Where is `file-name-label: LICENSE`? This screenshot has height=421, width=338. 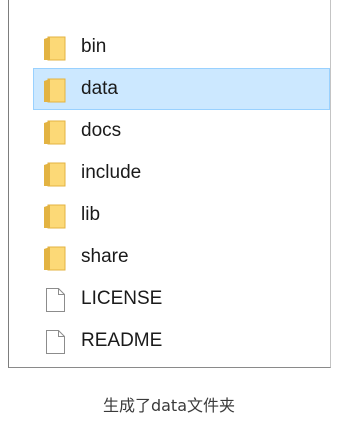 file-name-label: LICENSE is located at coordinates (122, 298).